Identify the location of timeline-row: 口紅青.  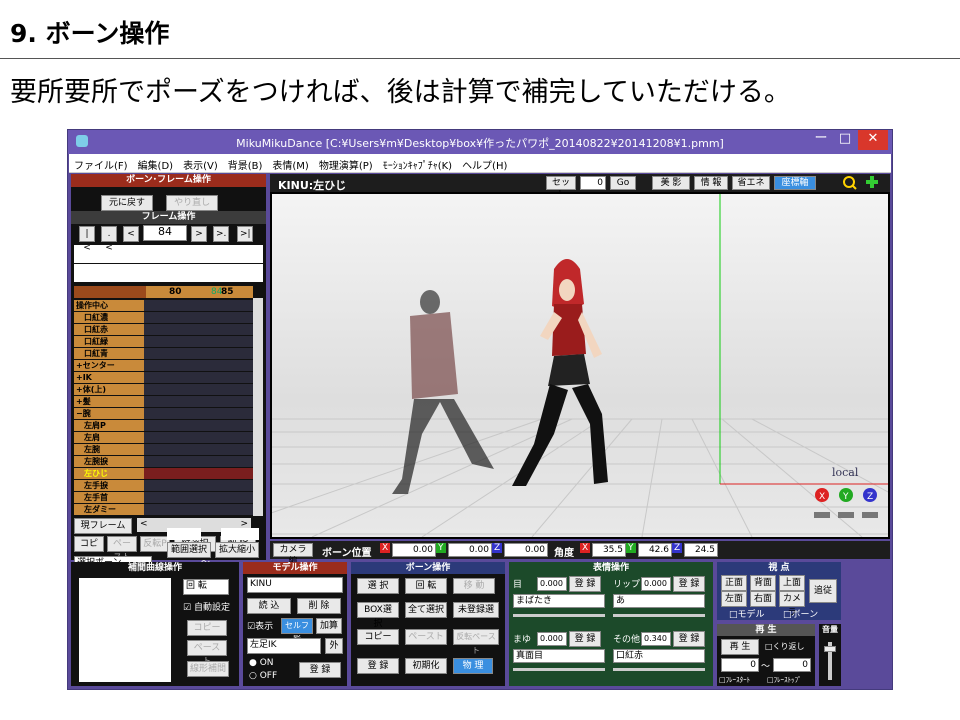
(163, 353).